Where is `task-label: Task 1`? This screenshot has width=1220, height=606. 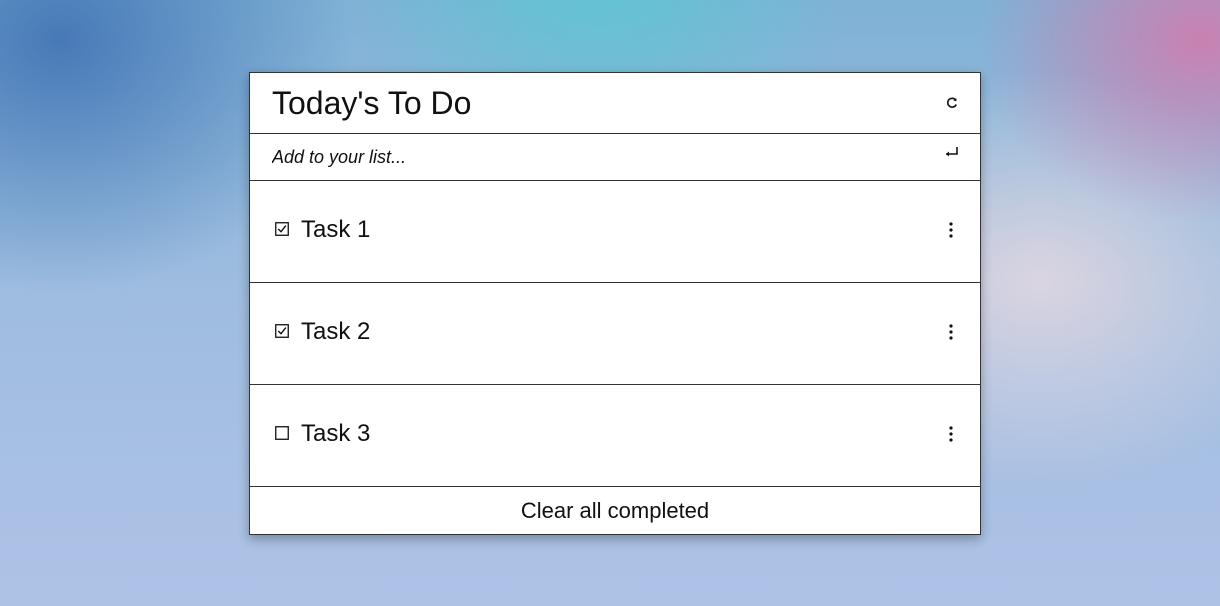
task-label: Task 1 is located at coordinates (335, 230).